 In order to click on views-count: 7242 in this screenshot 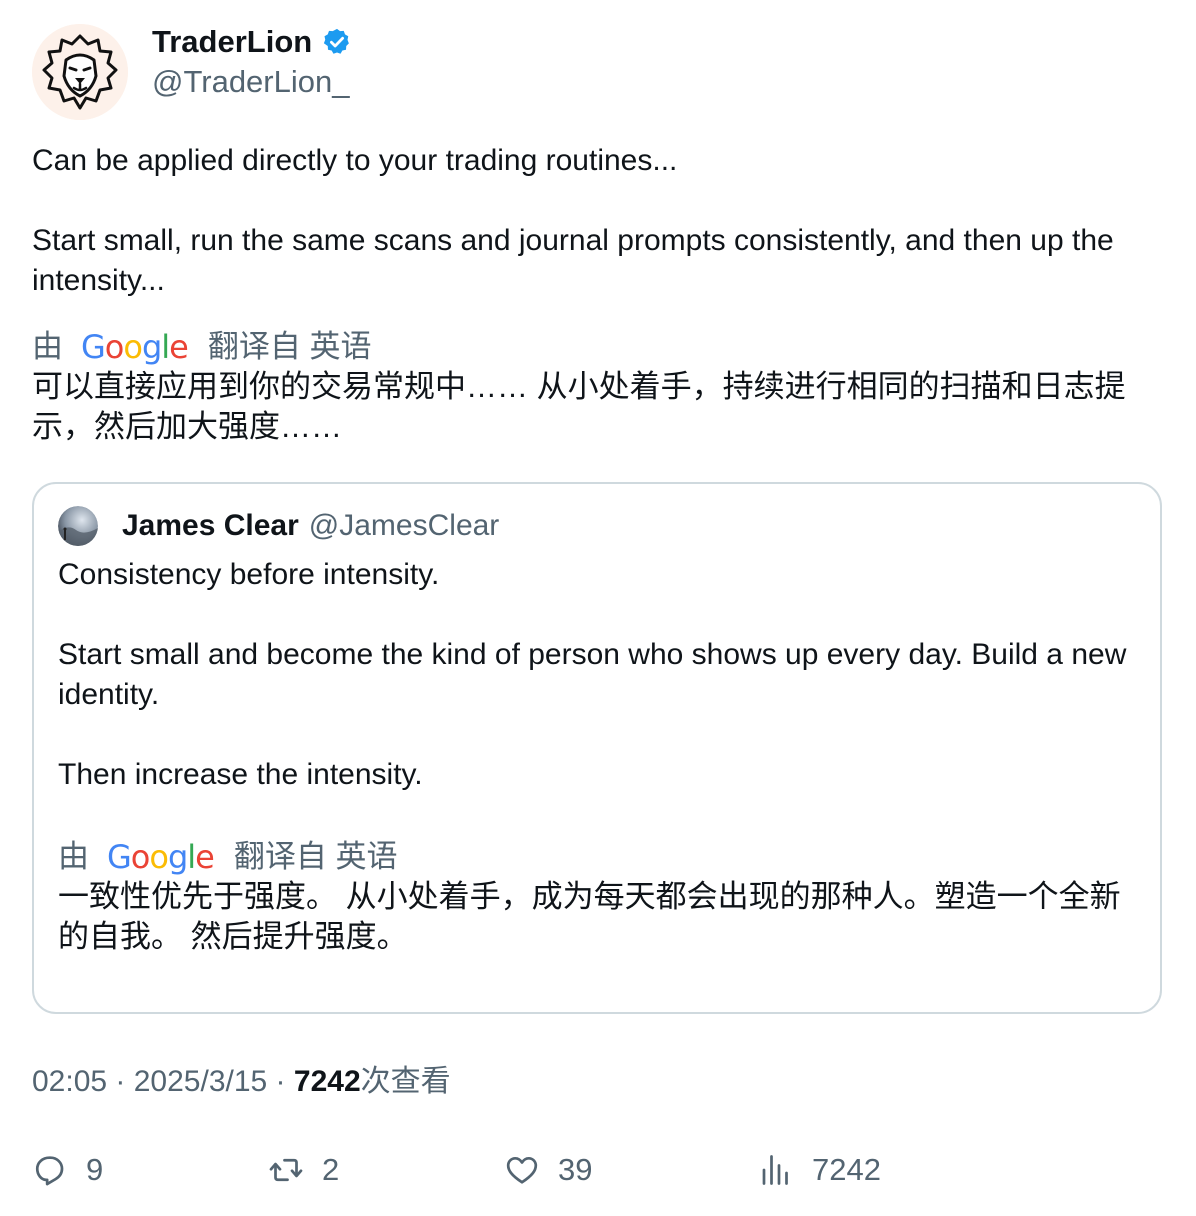, I will do `click(327, 1081)`.